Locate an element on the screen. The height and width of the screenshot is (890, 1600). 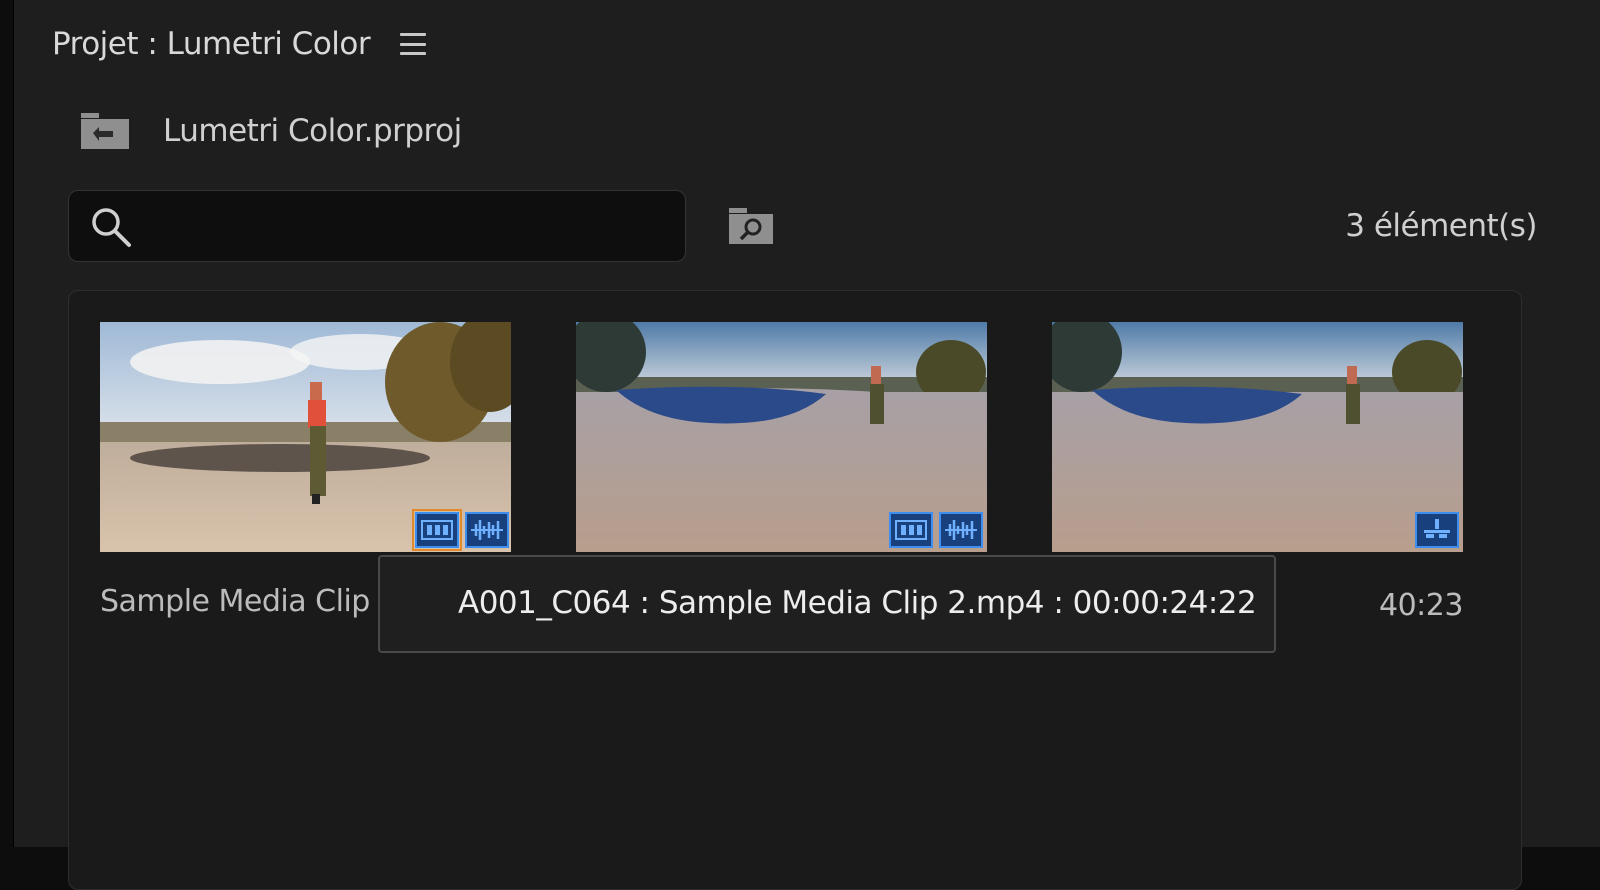
hamburger-menu-icon is located at coordinates (413, 44).